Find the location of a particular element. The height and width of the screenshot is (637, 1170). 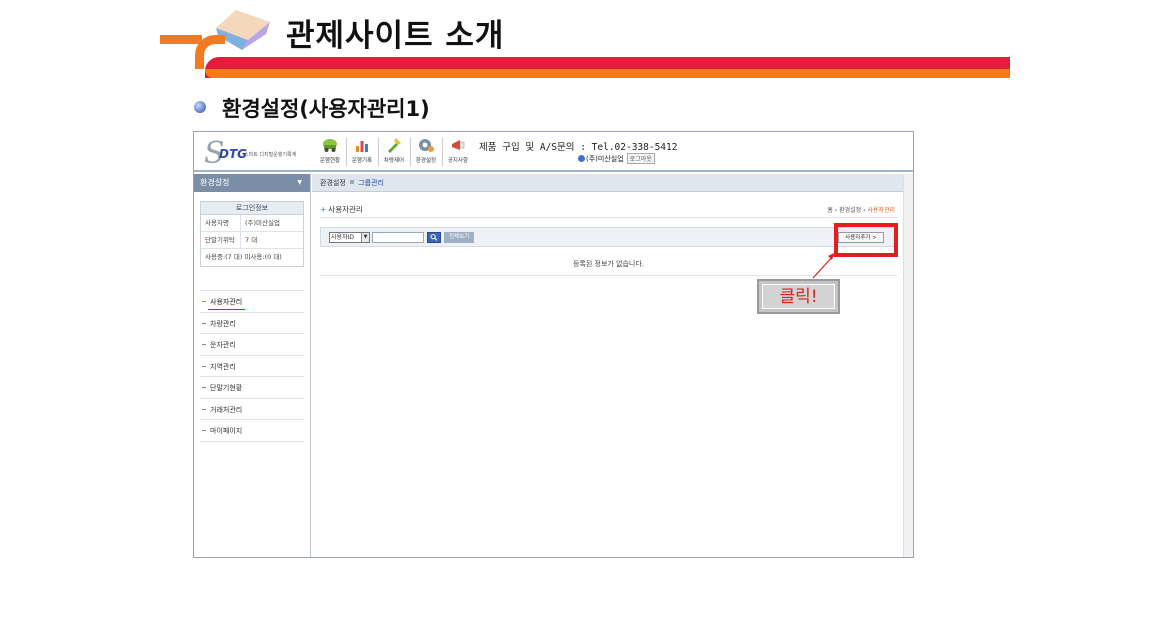

nav-label: 운행현황 is located at coordinates (330, 161).